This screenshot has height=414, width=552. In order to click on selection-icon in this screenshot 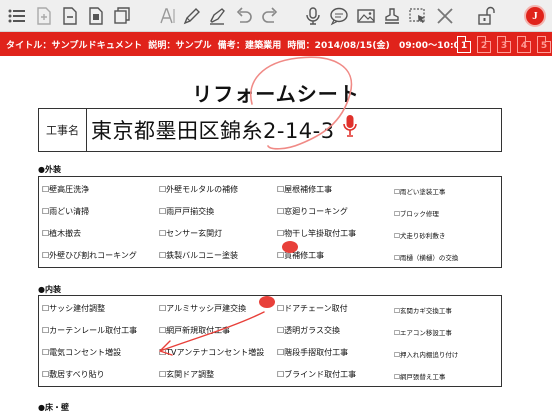, I will do `click(418, 16)`.